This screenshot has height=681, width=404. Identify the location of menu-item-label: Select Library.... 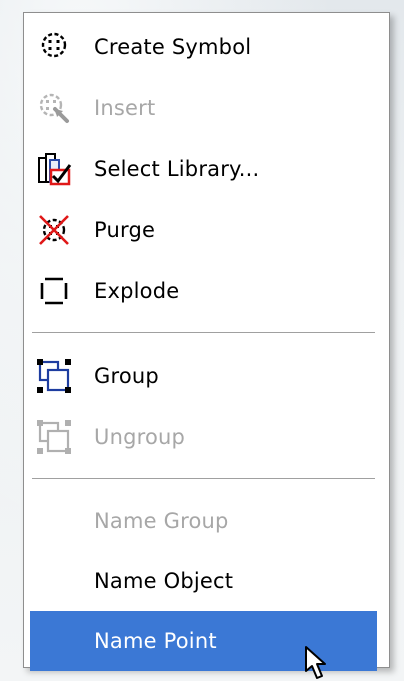
(177, 169).